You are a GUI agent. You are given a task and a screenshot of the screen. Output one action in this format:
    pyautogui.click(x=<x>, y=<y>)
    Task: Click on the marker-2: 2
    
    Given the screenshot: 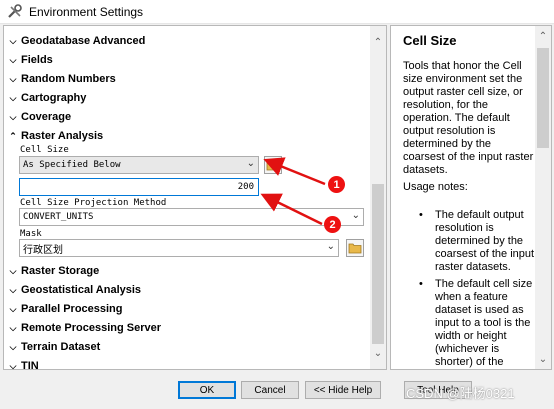 What is the action you would take?
    pyautogui.click(x=332, y=224)
    